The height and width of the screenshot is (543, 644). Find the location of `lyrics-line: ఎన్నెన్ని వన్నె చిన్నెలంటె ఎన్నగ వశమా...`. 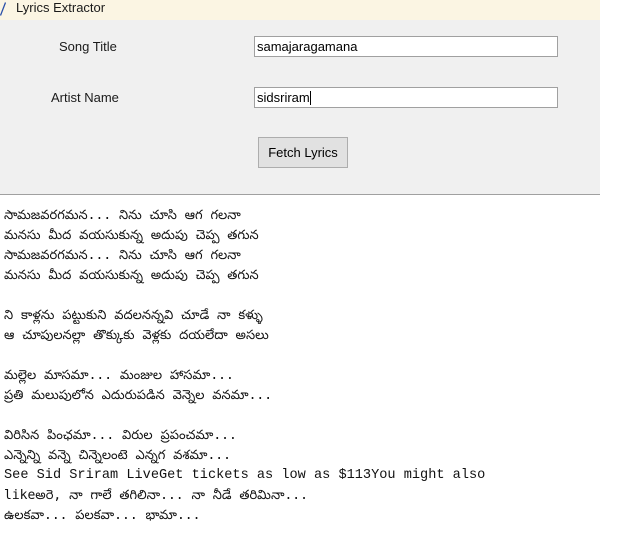

lyrics-line: ఎన్నెన్ని వన్నె చిన్నెలంటె ఎన్నగ వశమా... is located at coordinates (117, 455).